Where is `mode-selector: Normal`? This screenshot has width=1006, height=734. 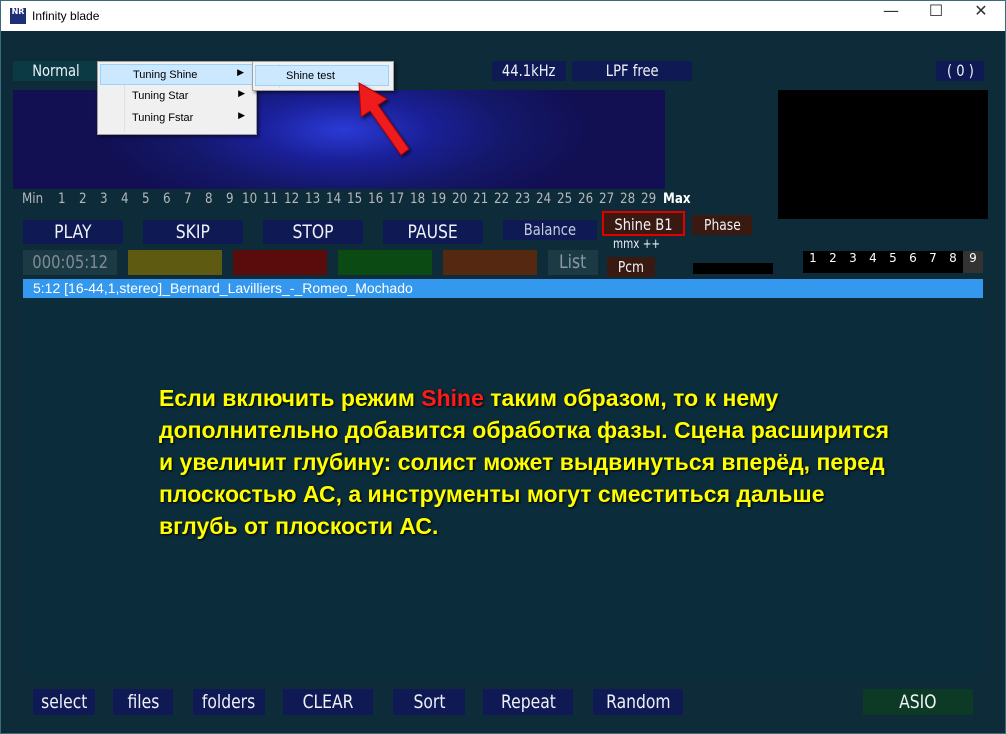
mode-selector: Normal is located at coordinates (56, 71).